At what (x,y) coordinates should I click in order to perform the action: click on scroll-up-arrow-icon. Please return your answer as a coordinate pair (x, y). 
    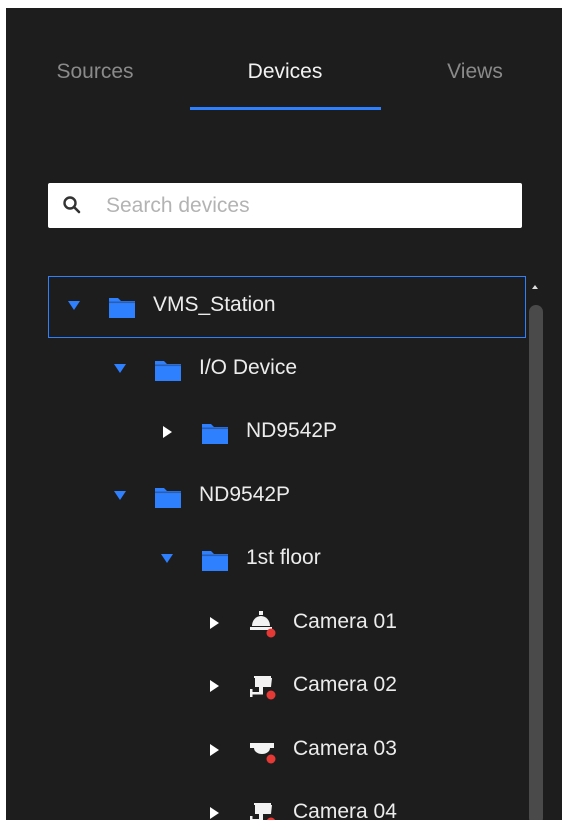
    Looking at the image, I should click on (535, 287).